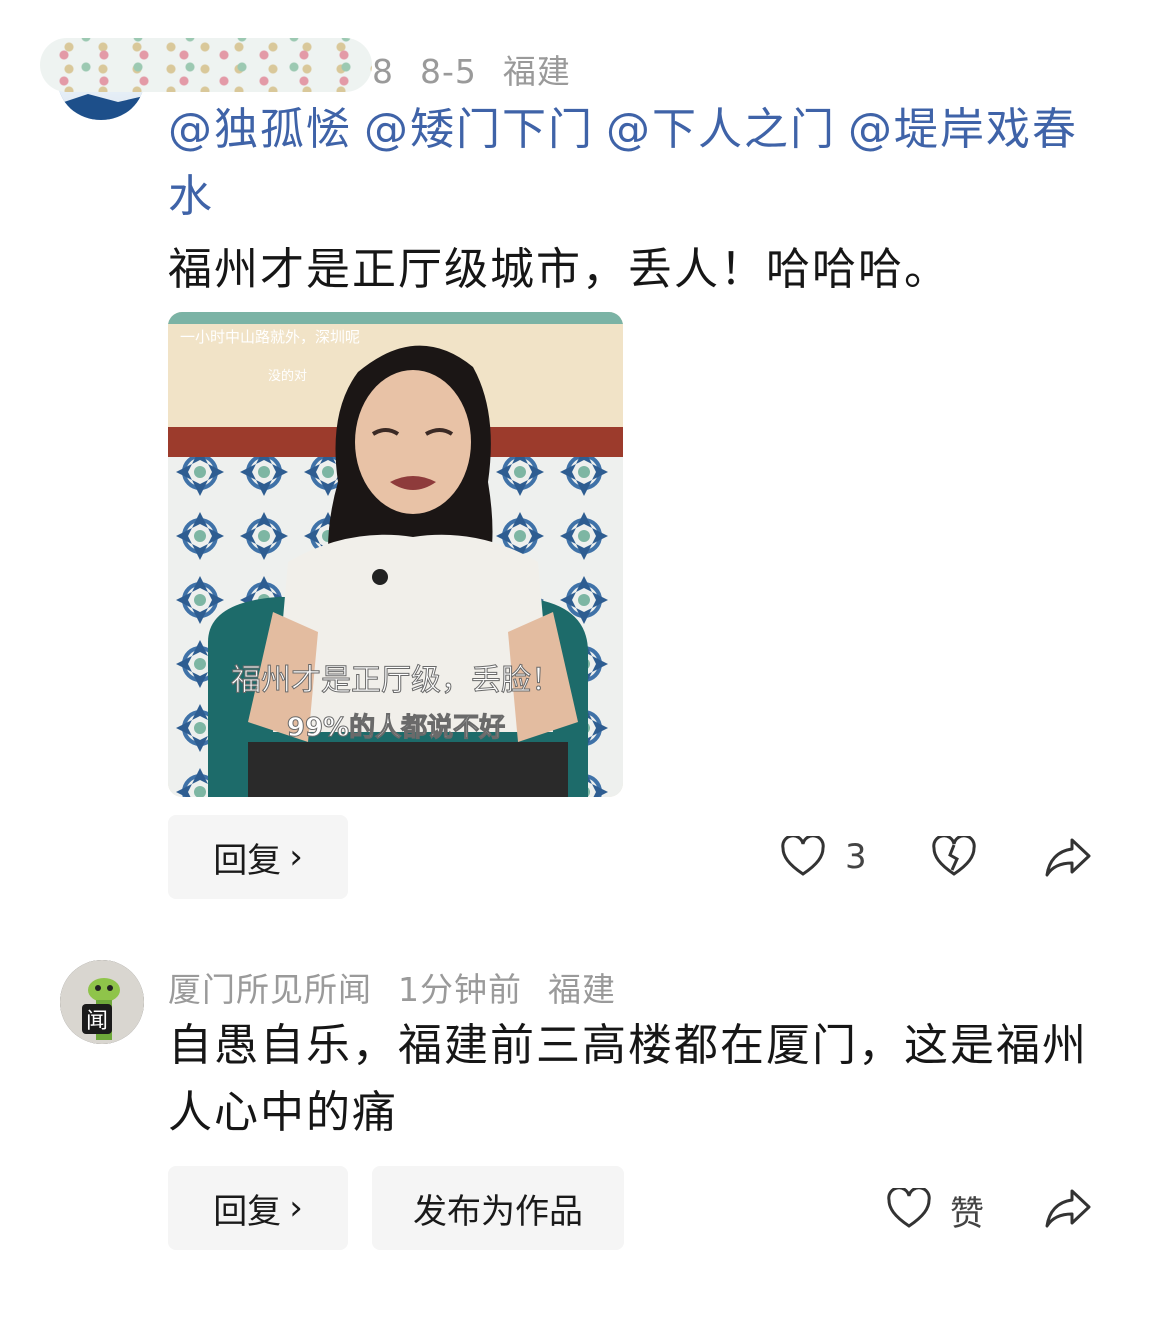 Image resolution: width=1152 pixels, height=1320 pixels. What do you see at coordinates (484, 69) in the screenshot?
I see `comment-meta: 8 8-5 福建` at bounding box center [484, 69].